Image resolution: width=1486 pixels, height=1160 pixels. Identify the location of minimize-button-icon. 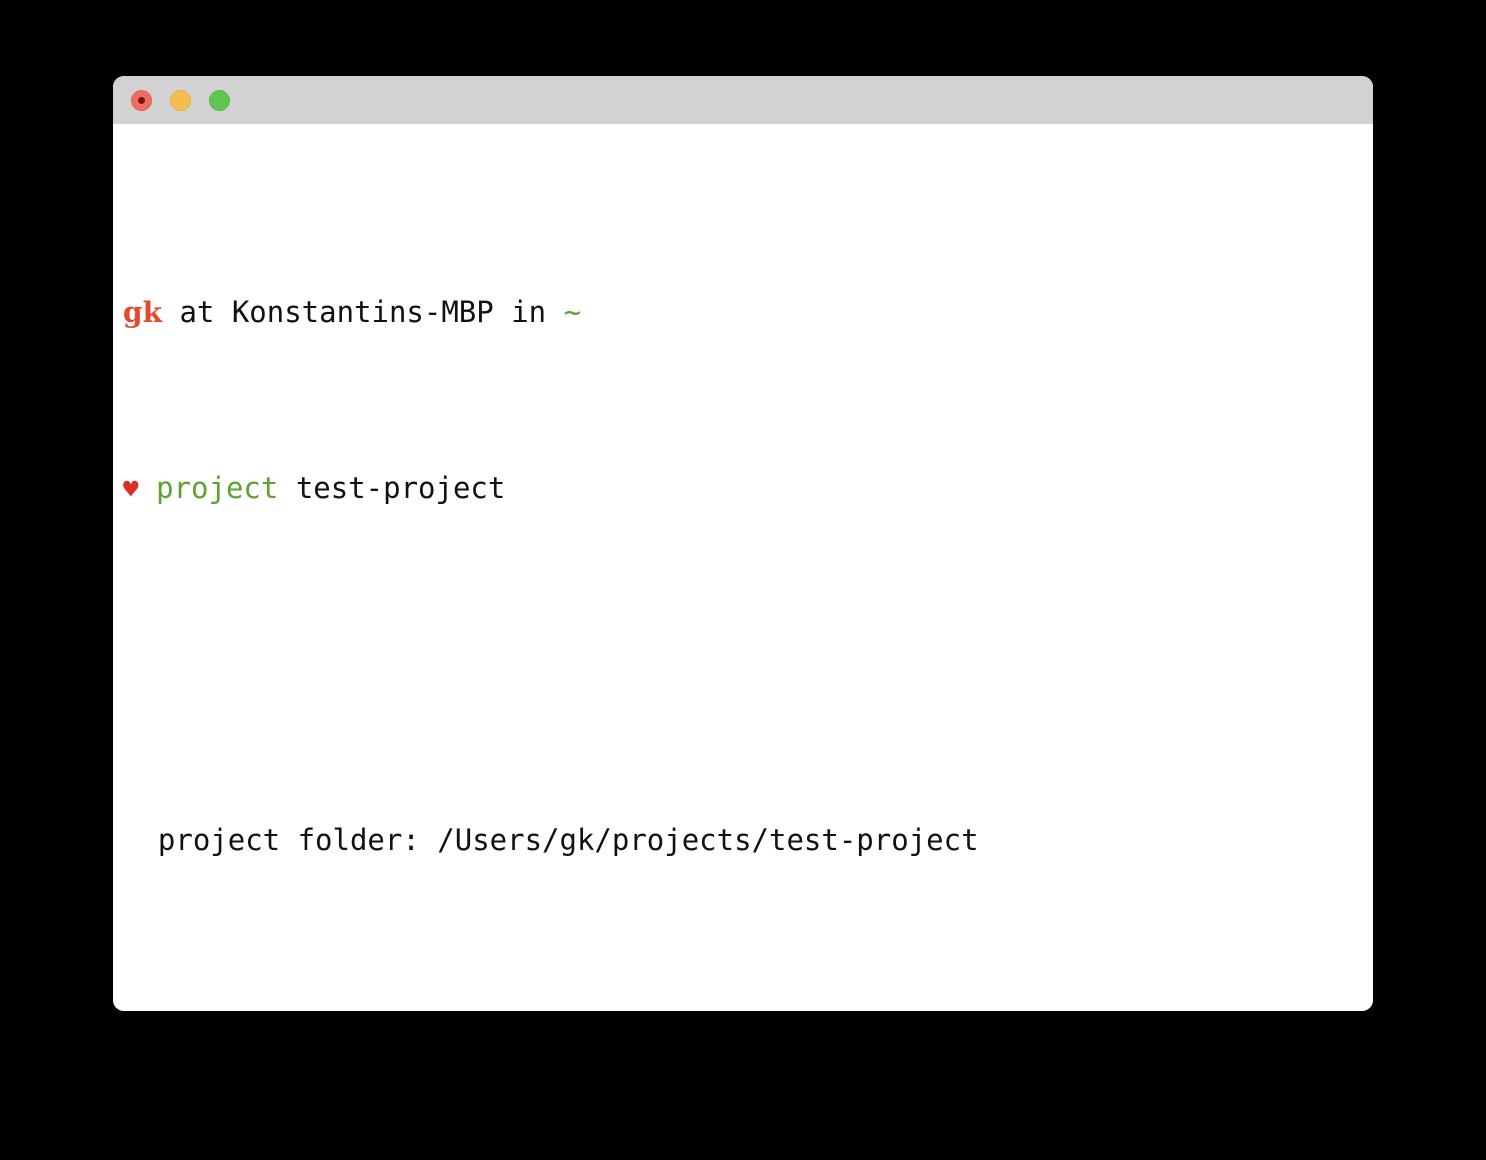
(180, 100).